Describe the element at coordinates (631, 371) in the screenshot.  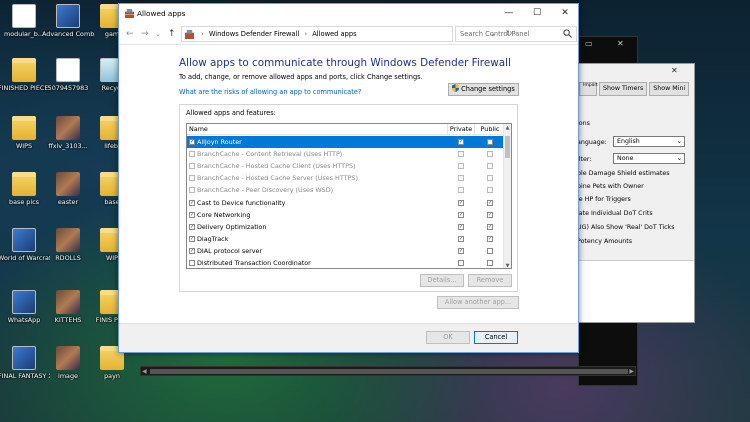
I see `scroll-right-icon: ▶` at that location.